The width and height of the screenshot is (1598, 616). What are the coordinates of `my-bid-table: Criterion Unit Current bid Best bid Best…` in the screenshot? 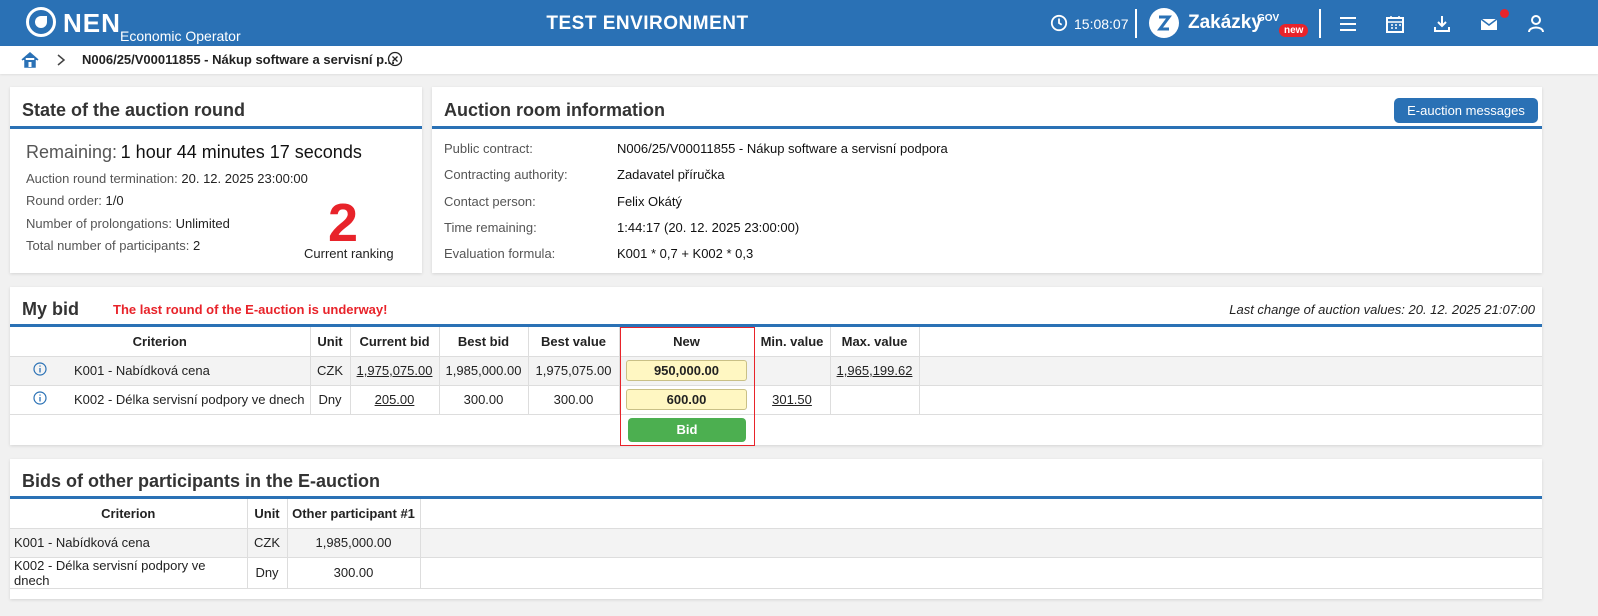 It's located at (776, 371).